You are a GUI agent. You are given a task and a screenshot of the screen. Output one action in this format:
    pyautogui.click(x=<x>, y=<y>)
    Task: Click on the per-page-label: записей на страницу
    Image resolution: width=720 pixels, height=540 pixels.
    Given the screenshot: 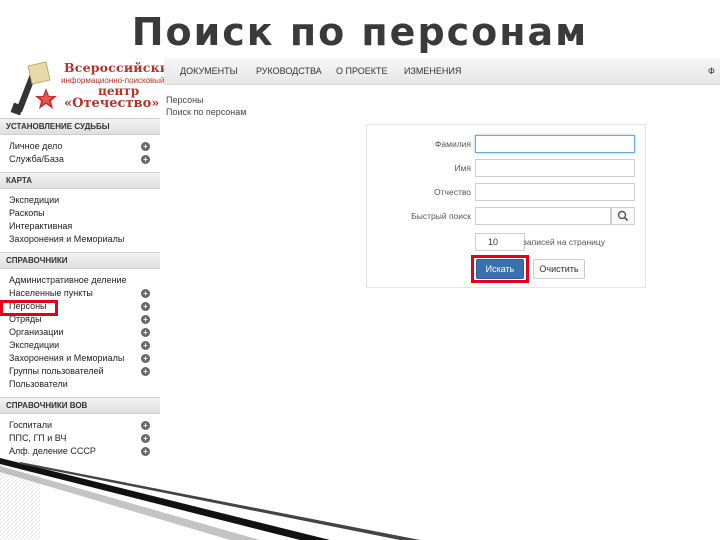 What is the action you would take?
    pyautogui.click(x=564, y=242)
    